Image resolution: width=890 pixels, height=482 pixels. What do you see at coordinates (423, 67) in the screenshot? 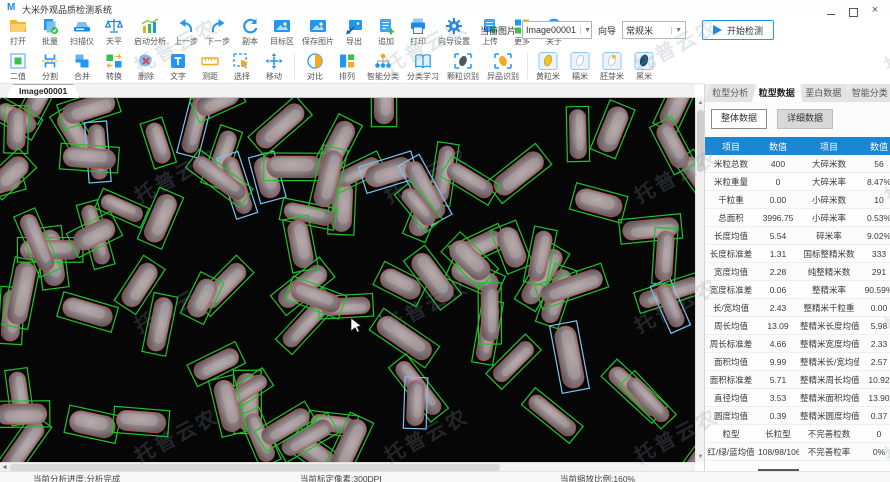
I see `tool-learn: 分类学习` at bounding box center [423, 67].